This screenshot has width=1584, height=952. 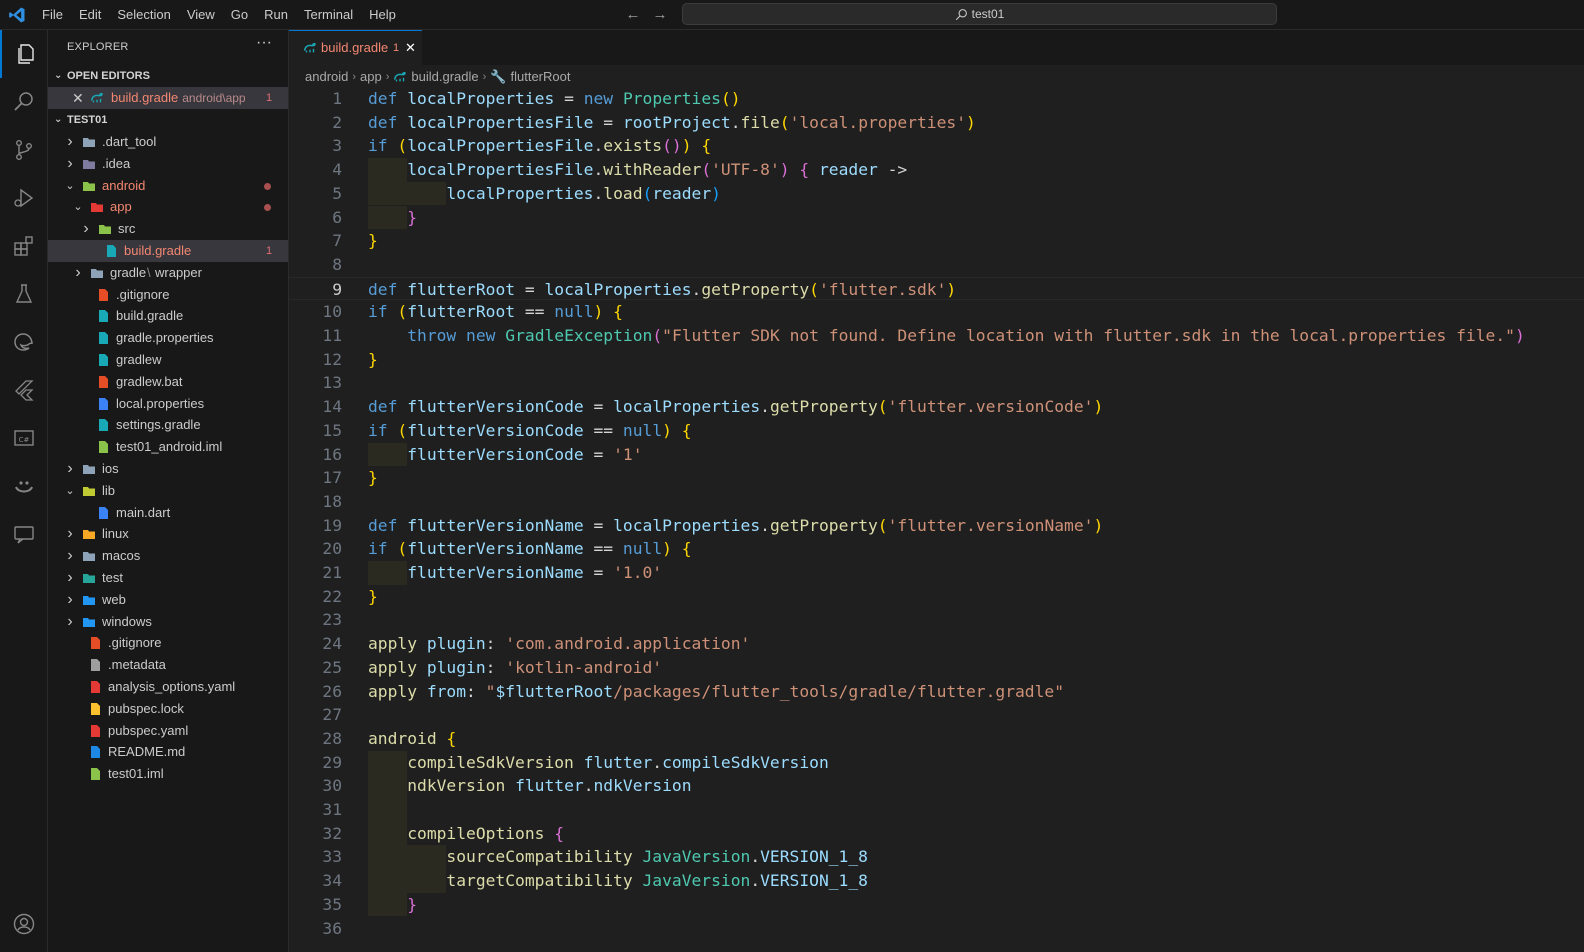 I want to click on file-item: settings.gradle, so click(x=168, y=425).